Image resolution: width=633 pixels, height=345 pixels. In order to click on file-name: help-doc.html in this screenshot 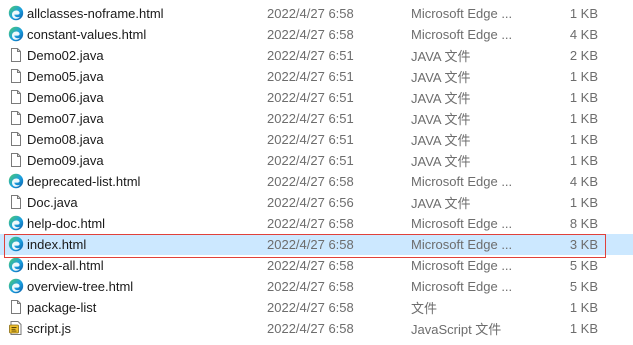, I will do `click(66, 223)`.